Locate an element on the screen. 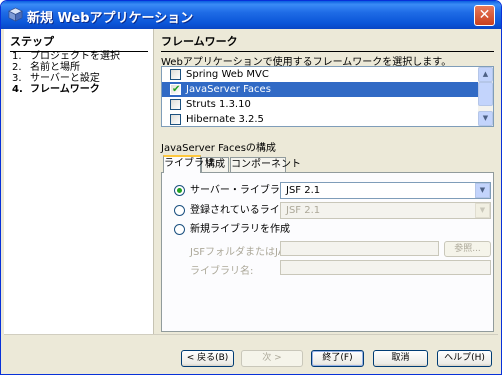  server-library-radio is located at coordinates (179, 190).